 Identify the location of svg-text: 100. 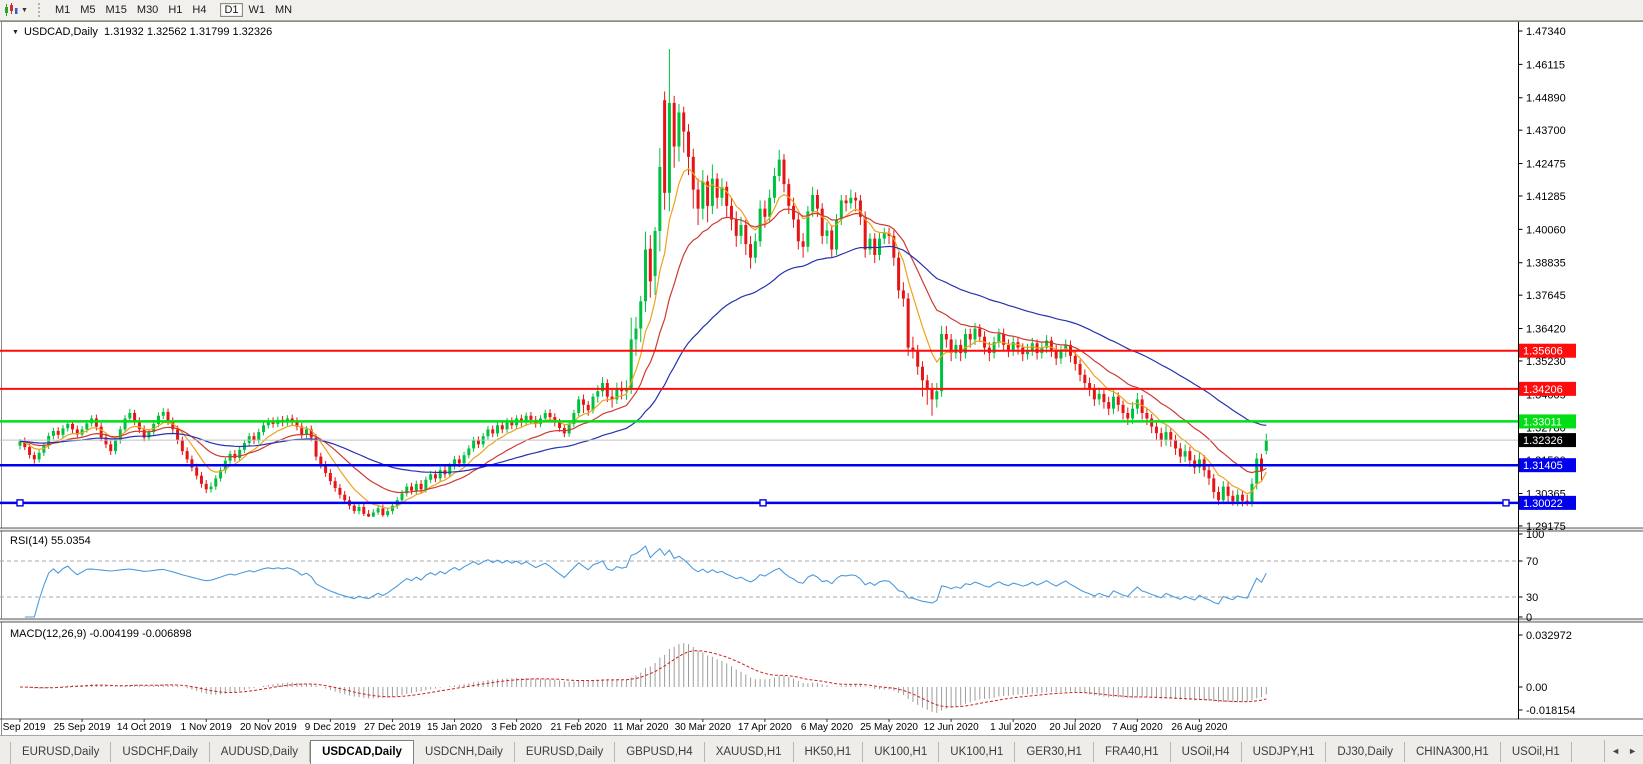
(1535, 535).